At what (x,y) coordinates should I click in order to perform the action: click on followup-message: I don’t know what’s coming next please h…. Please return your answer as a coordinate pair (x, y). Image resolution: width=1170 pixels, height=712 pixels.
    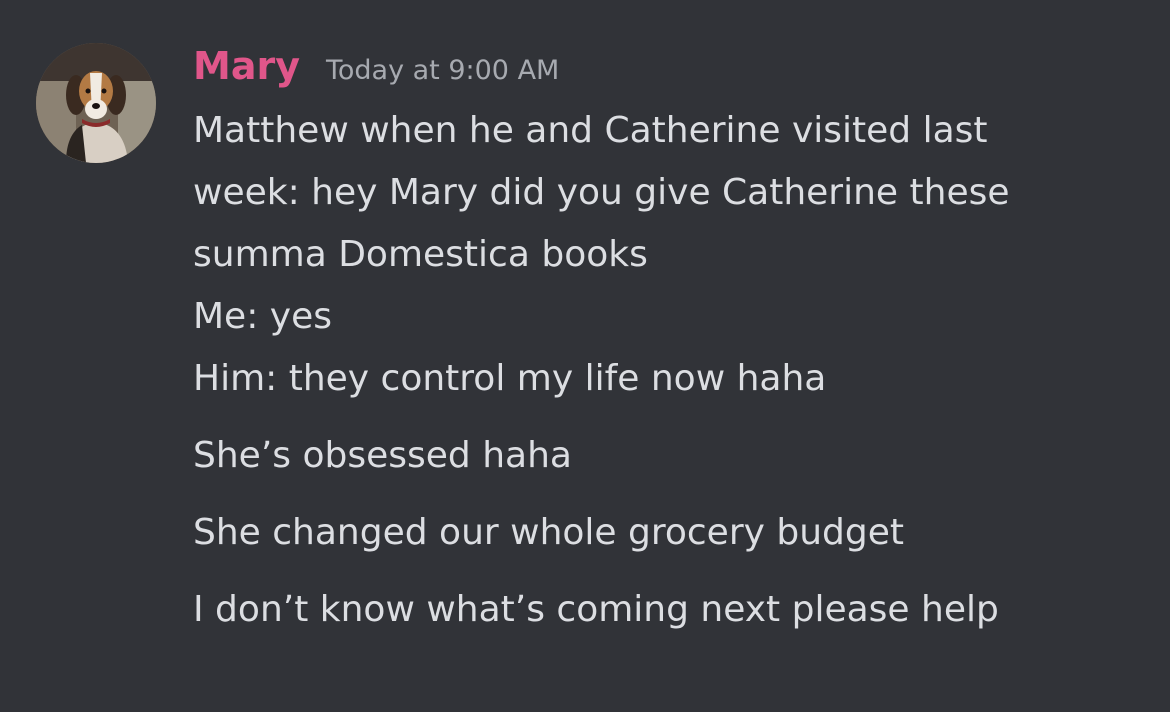
    Looking at the image, I should click on (596, 609).